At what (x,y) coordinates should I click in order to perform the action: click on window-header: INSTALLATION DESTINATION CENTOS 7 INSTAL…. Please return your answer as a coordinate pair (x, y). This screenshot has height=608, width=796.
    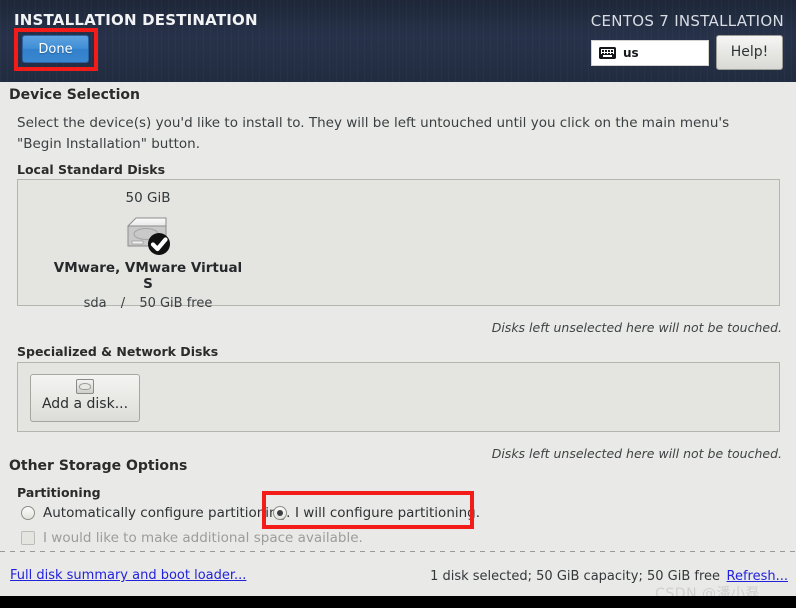
    Looking at the image, I should click on (398, 41).